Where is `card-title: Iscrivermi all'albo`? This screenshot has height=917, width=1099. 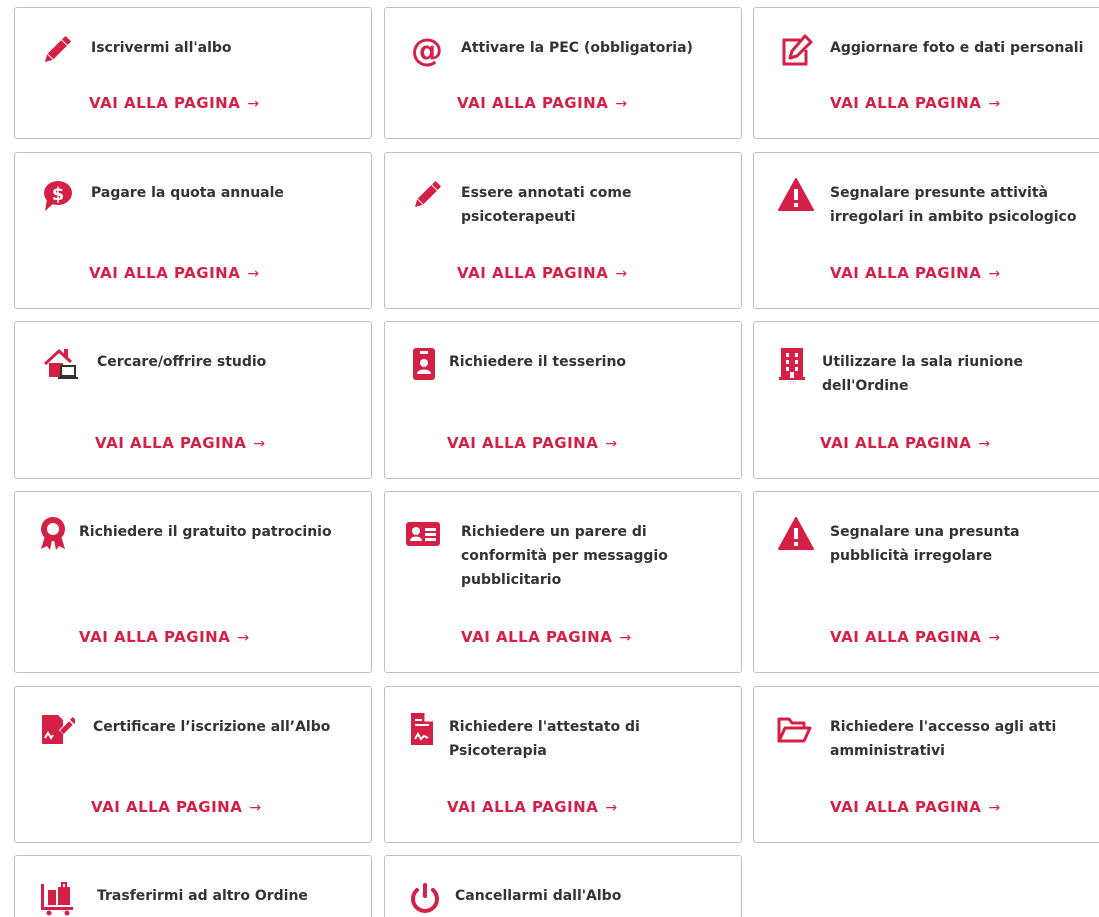
card-title: Iscrivermi all'albo is located at coordinates (161, 48).